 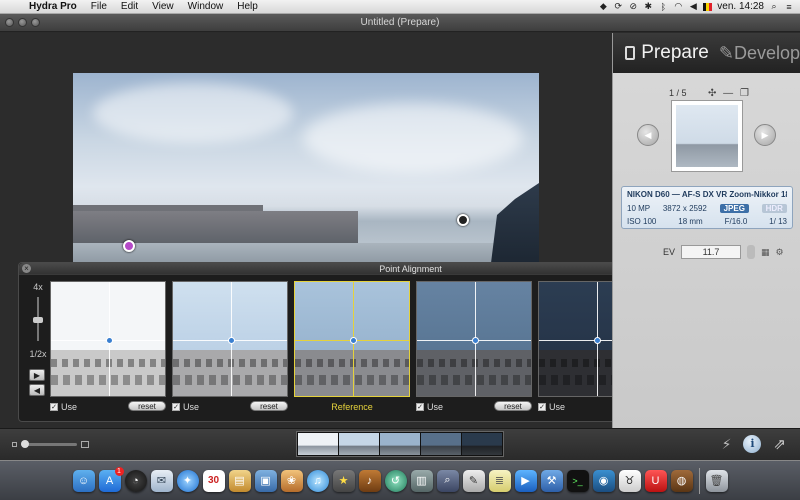 I want to click on prepare-tab: Prepare, so click(x=675, y=53).